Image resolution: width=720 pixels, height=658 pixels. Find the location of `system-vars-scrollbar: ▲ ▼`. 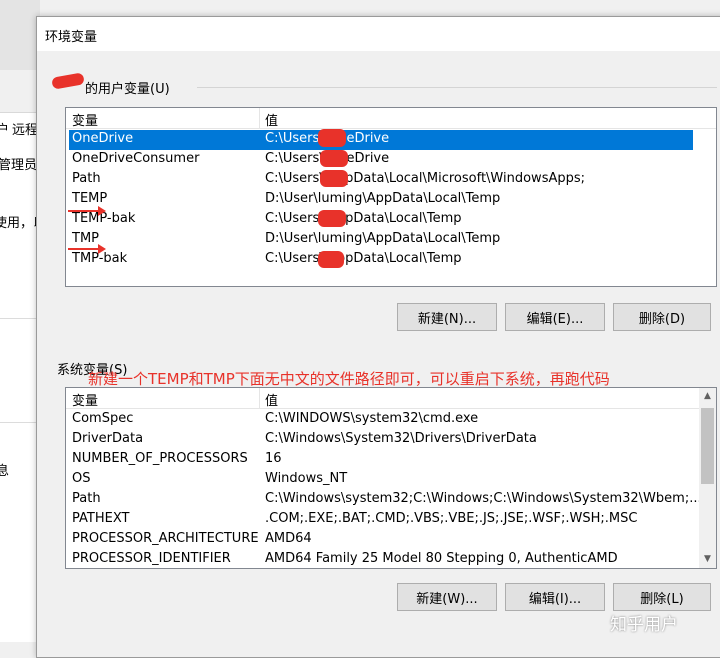

system-vars-scrollbar: ▲ ▼ is located at coordinates (707, 478).